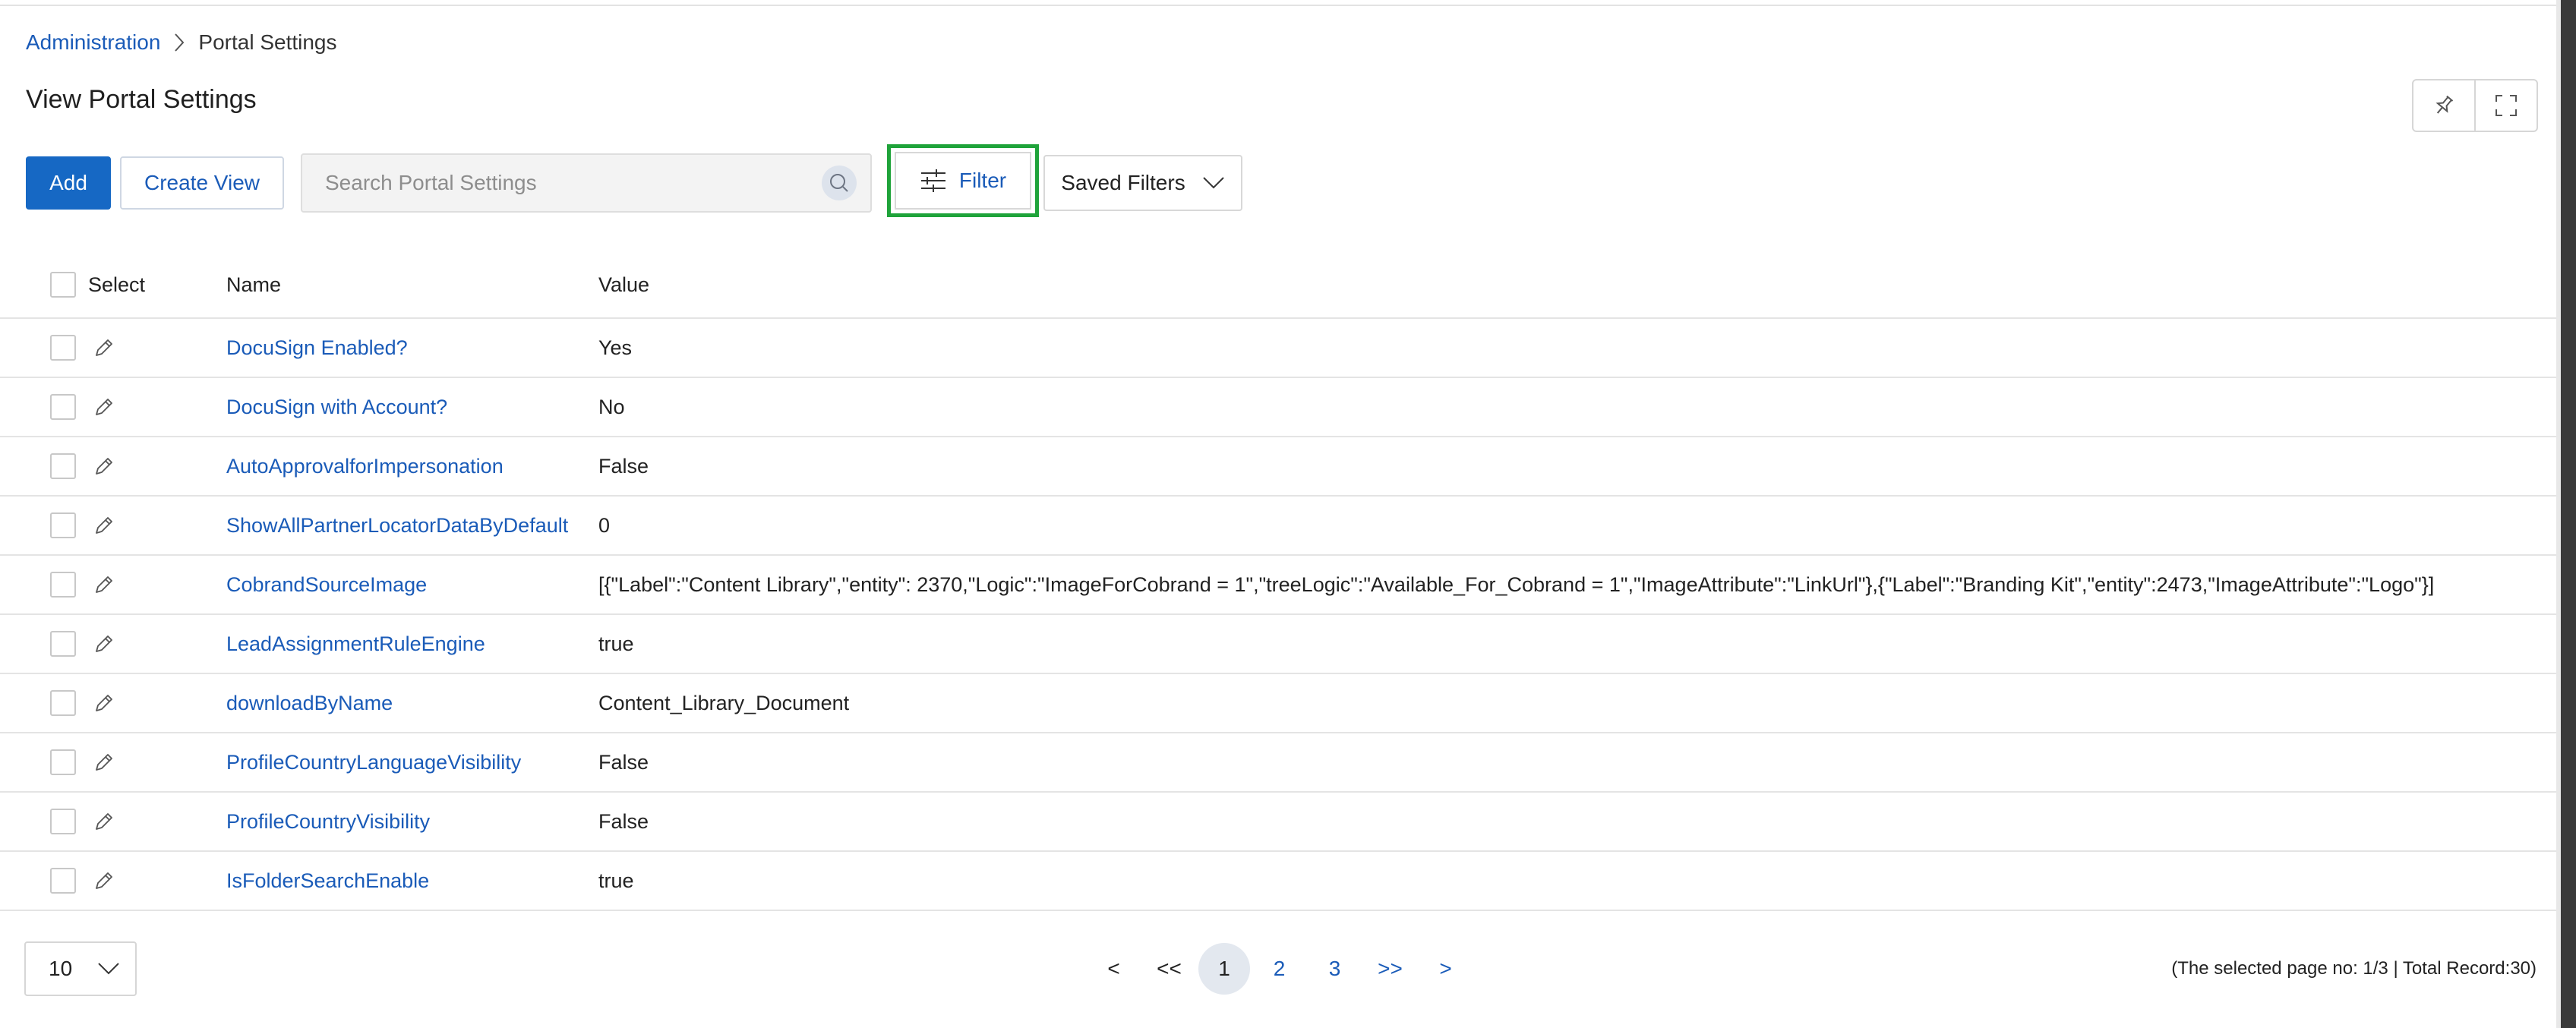  I want to click on table-row: DocuSign with Account? No, so click(1278, 407).